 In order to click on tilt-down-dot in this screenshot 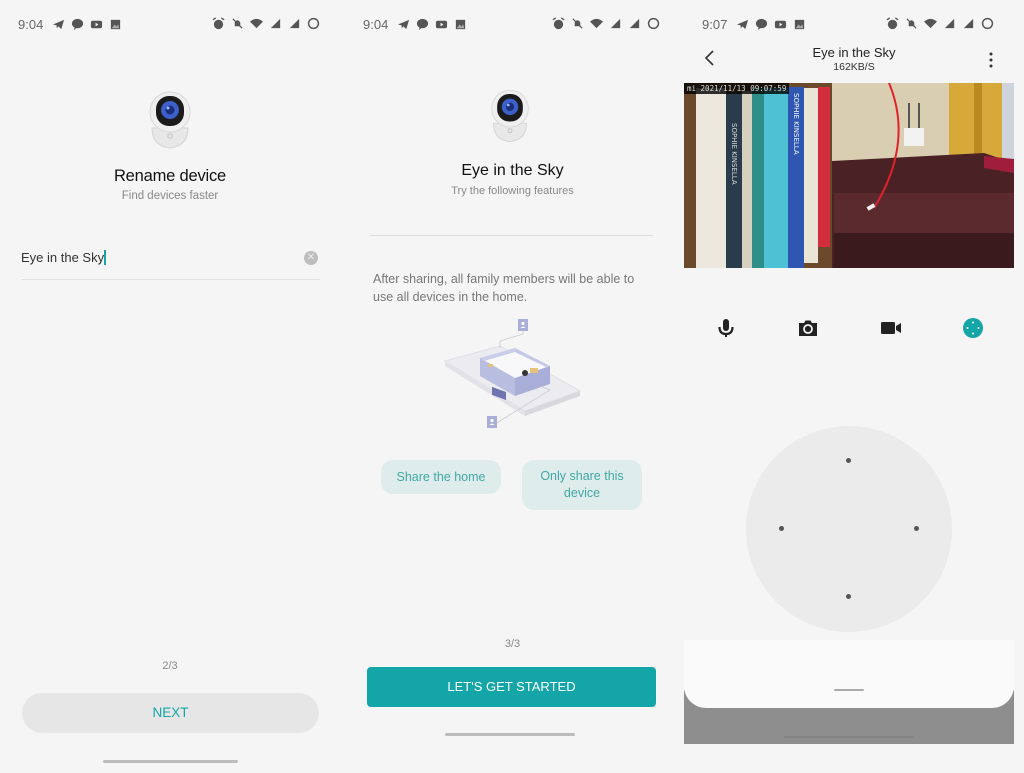, I will do `click(848, 596)`.